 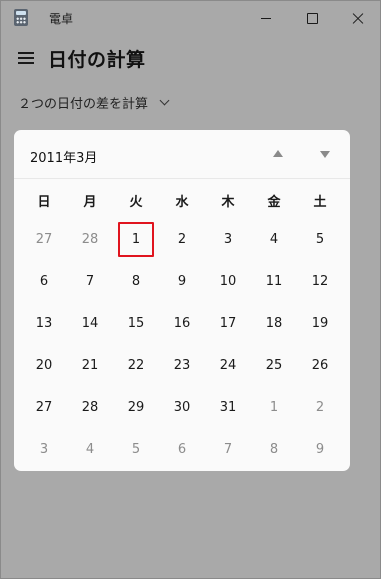 What do you see at coordinates (274, 365) in the screenshot?
I see `calendar-day: 25` at bounding box center [274, 365].